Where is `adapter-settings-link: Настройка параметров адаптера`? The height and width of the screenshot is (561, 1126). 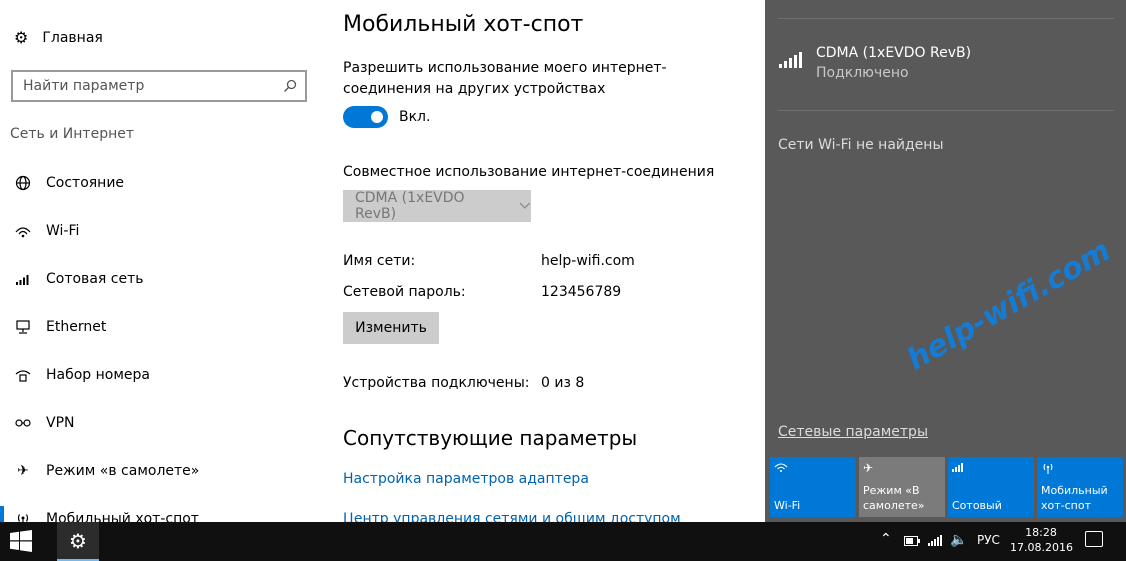
adapter-settings-link: Настройка параметров адаптера is located at coordinates (466, 479).